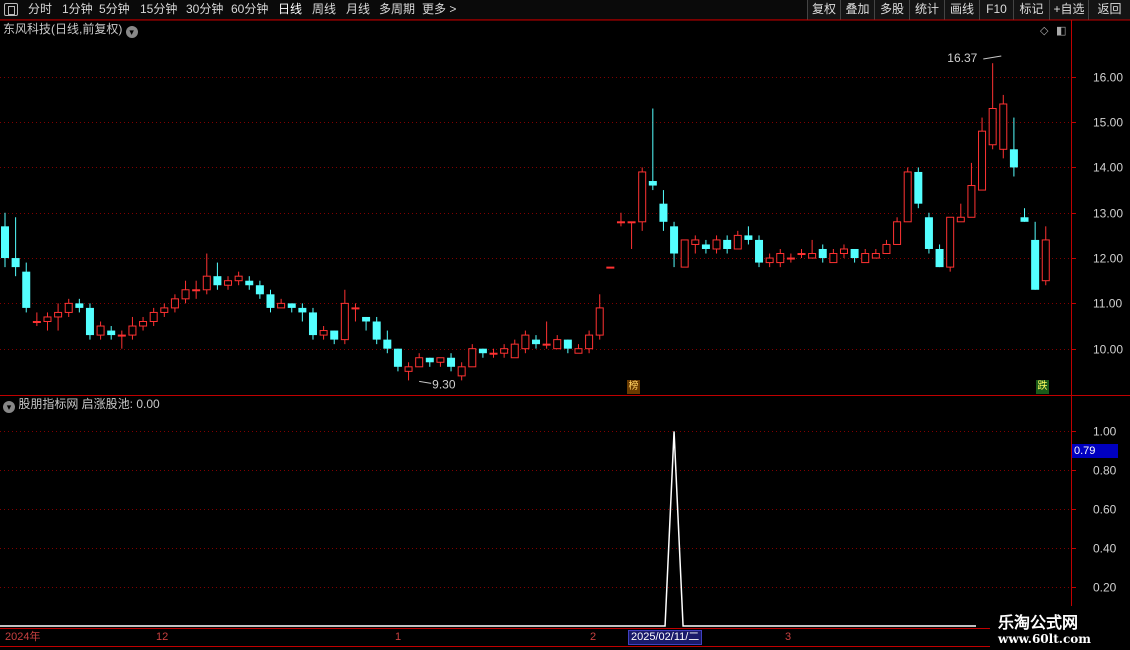 This screenshot has height=650, width=1130. I want to click on high-price-label: 16.37, so click(962, 58).